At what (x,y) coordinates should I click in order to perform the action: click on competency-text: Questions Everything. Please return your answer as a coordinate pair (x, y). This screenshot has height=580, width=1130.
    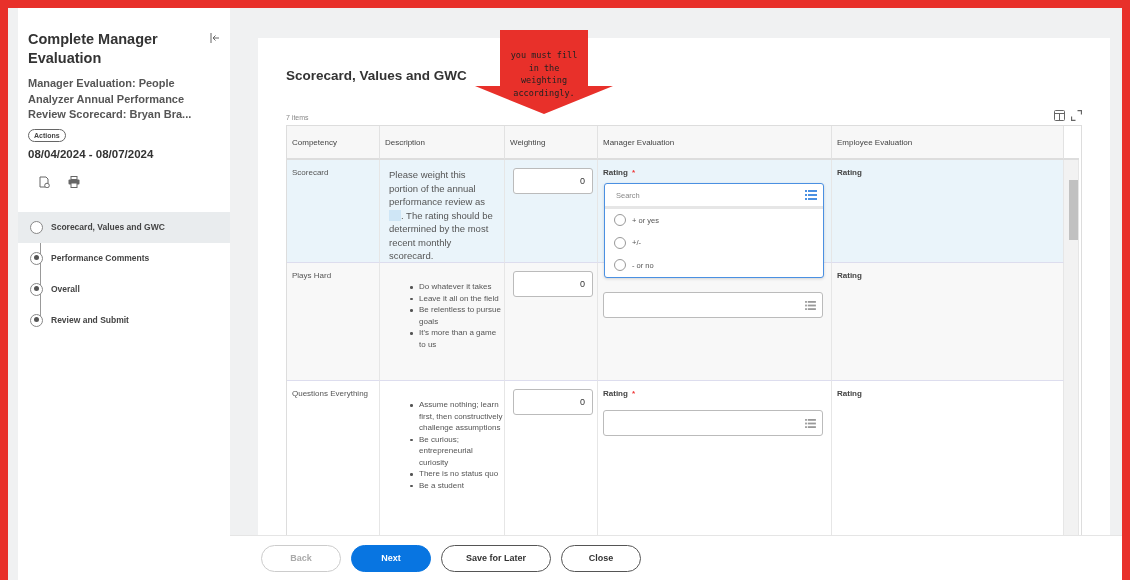
    Looking at the image, I should click on (330, 393).